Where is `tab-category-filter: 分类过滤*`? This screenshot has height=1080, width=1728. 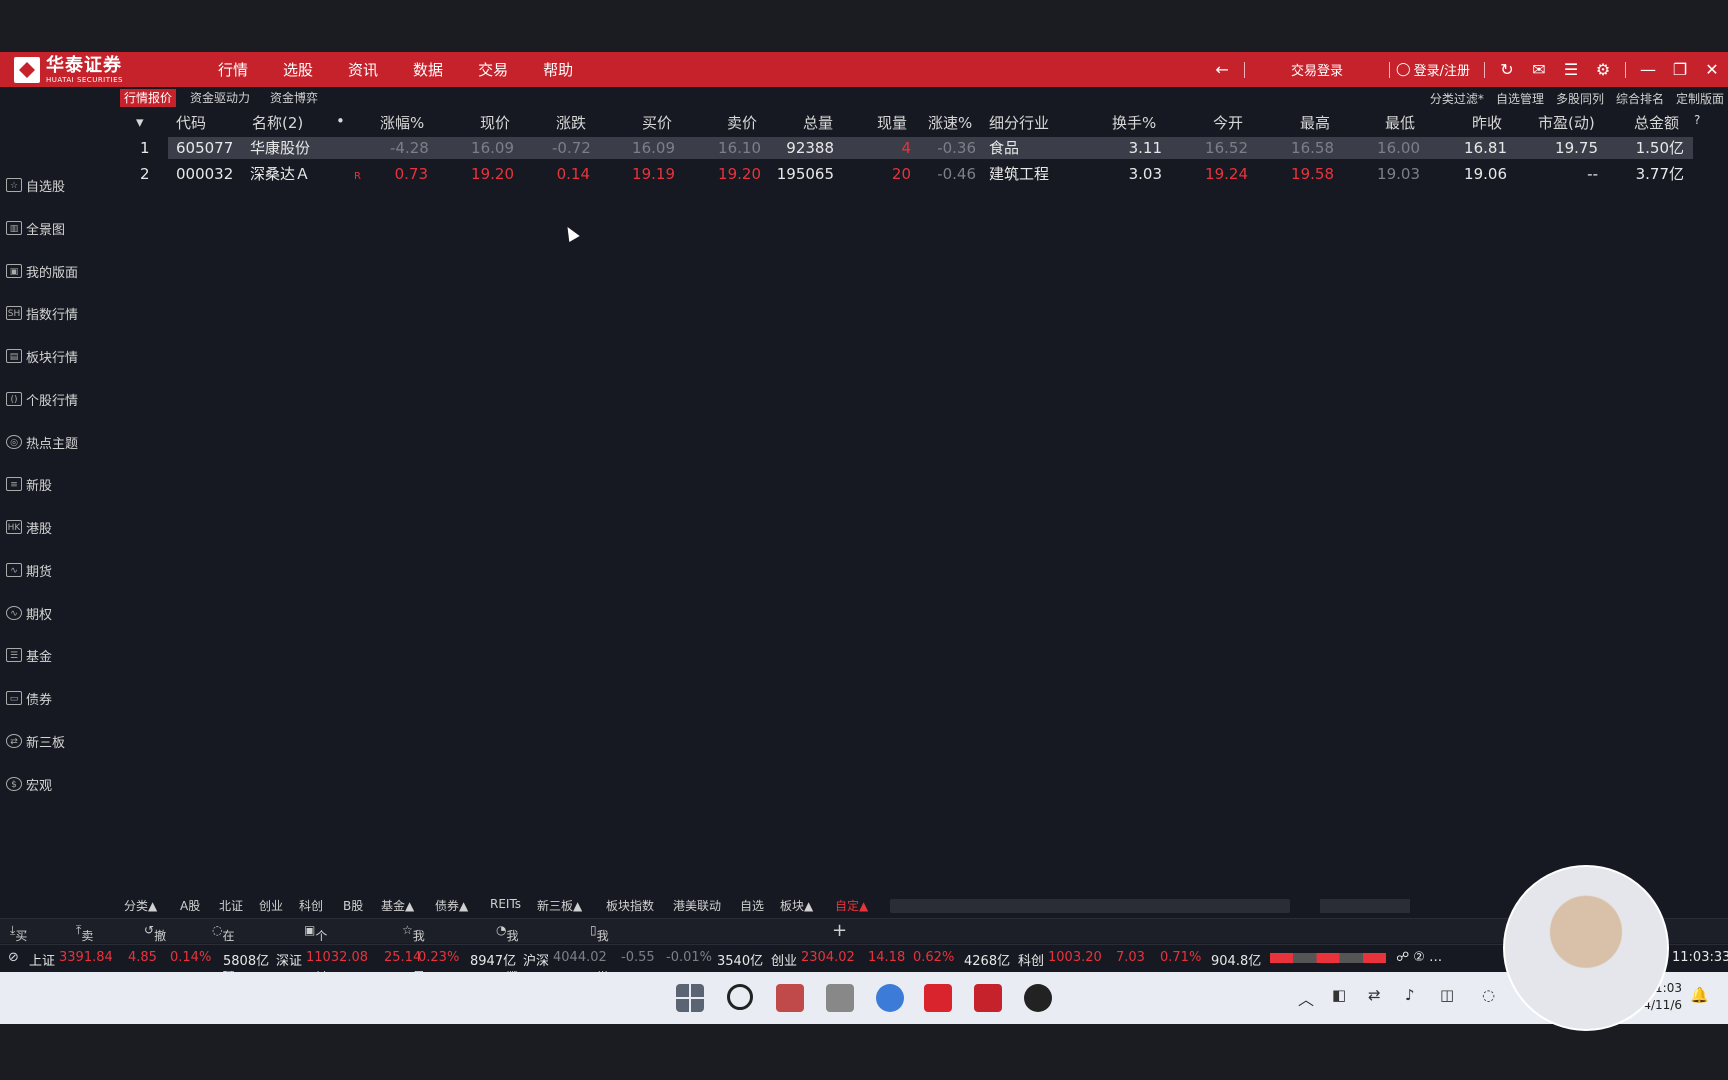 tab-category-filter: 分类过滤* is located at coordinates (1457, 98).